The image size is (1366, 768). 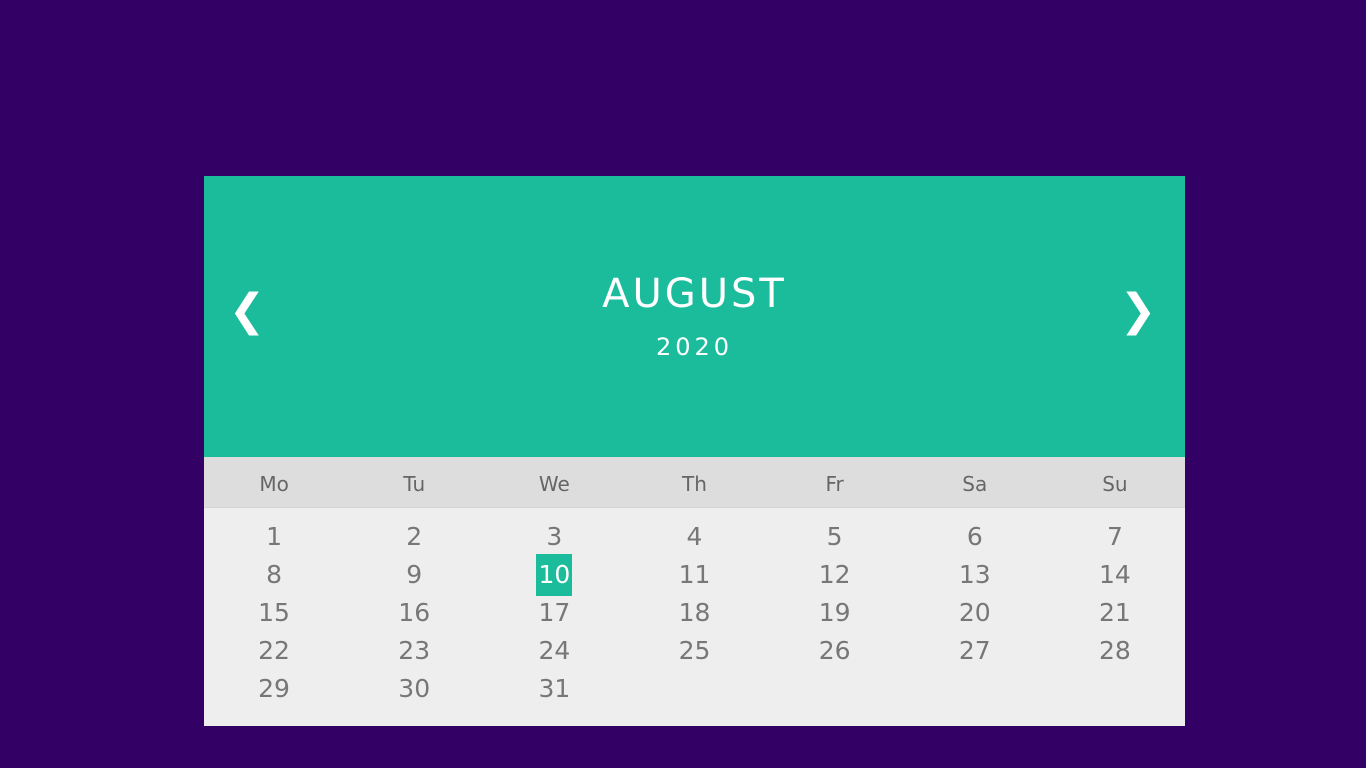 I want to click on day-number: 3, so click(x=554, y=536).